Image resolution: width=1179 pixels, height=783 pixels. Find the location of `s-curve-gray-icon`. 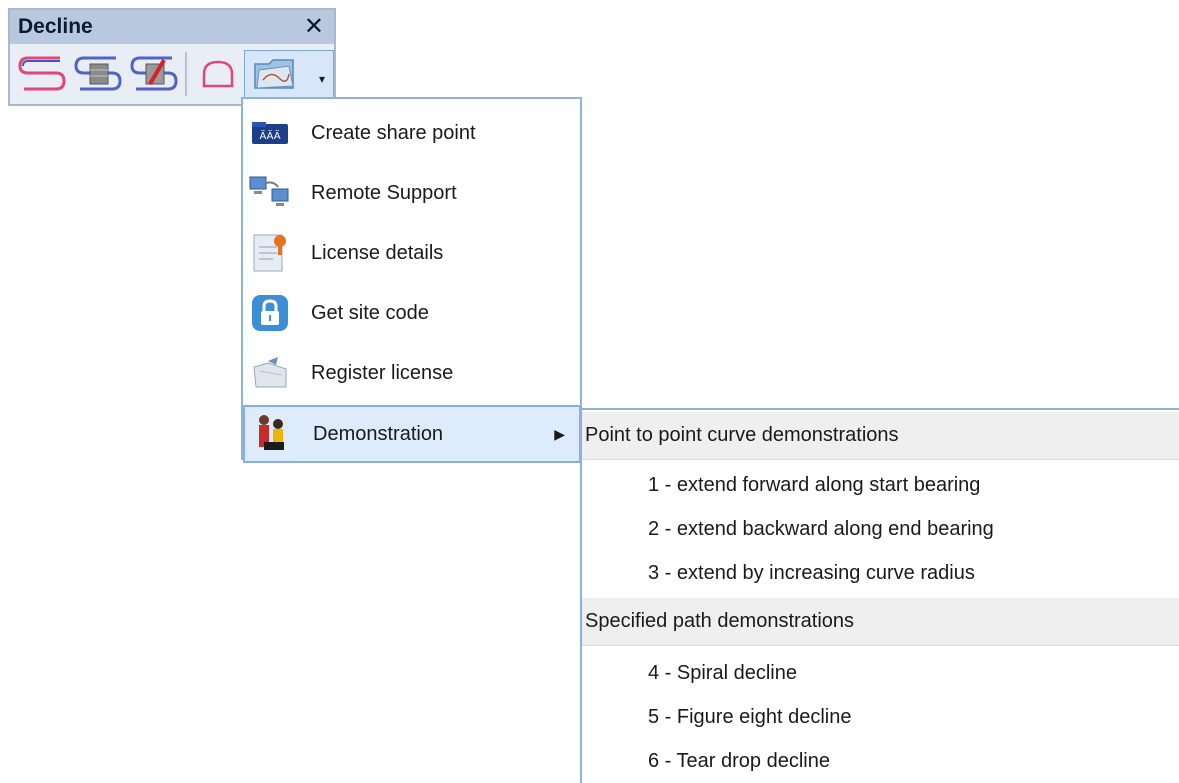

s-curve-gray-icon is located at coordinates (98, 74).